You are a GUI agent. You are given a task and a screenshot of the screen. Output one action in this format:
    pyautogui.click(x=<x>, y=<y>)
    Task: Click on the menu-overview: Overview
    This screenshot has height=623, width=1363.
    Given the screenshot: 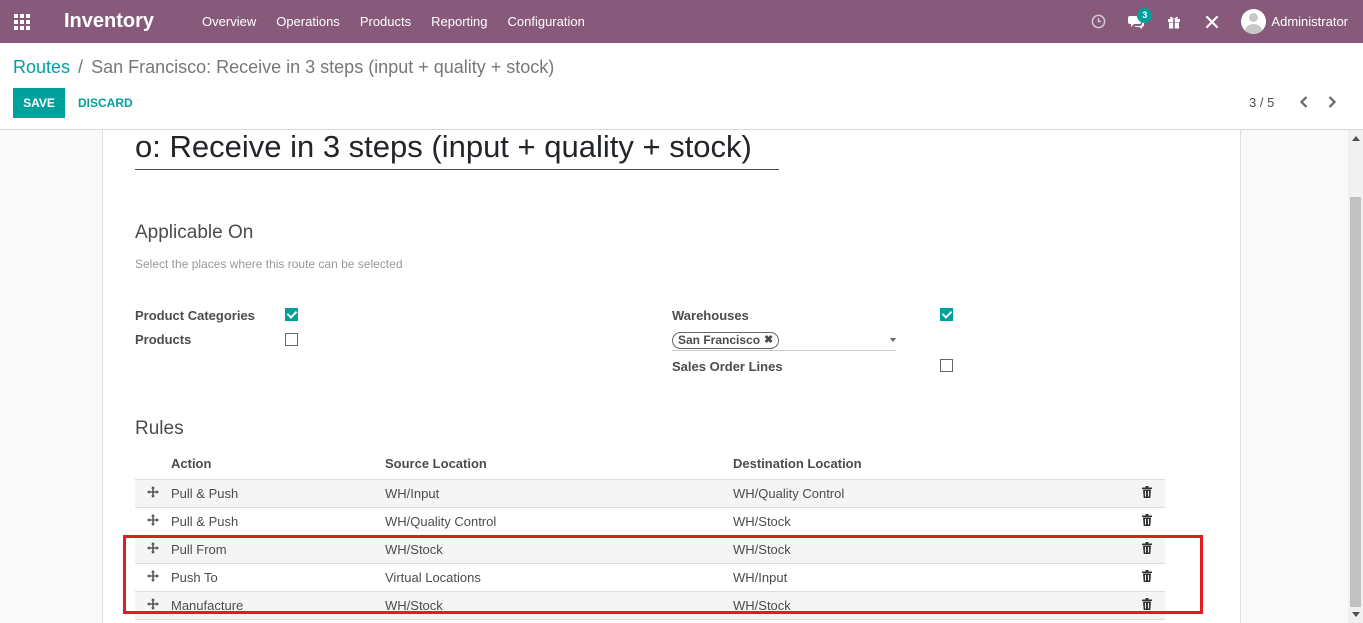 What is the action you would take?
    pyautogui.click(x=229, y=21)
    